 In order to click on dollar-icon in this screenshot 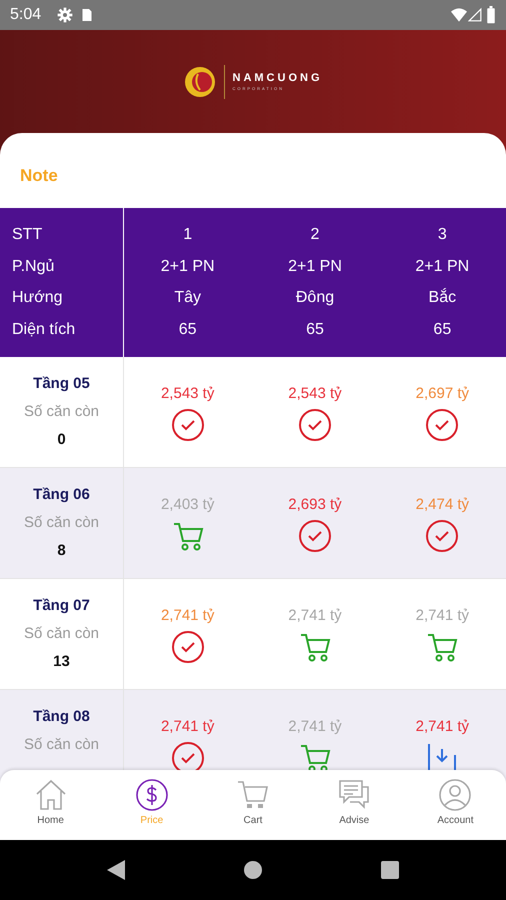, I will do `click(151, 795)`.